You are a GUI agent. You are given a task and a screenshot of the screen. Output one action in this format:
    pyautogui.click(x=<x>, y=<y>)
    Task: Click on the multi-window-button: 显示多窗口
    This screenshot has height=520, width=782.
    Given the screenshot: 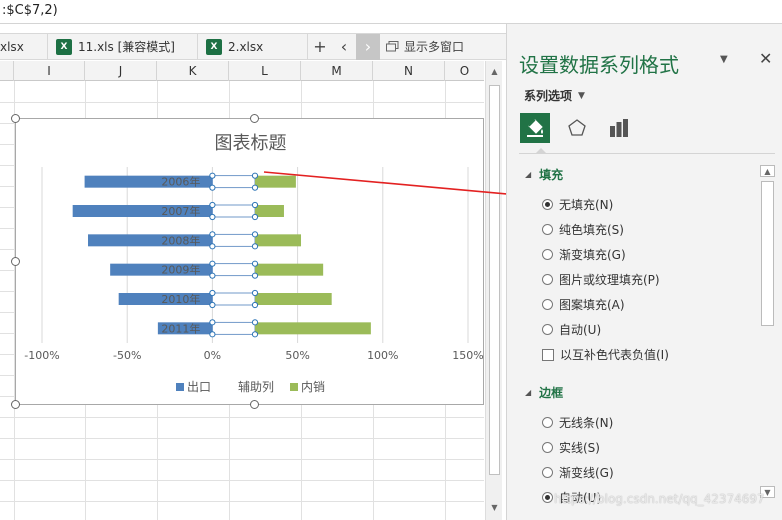 What is the action you would take?
    pyautogui.click(x=422, y=46)
    